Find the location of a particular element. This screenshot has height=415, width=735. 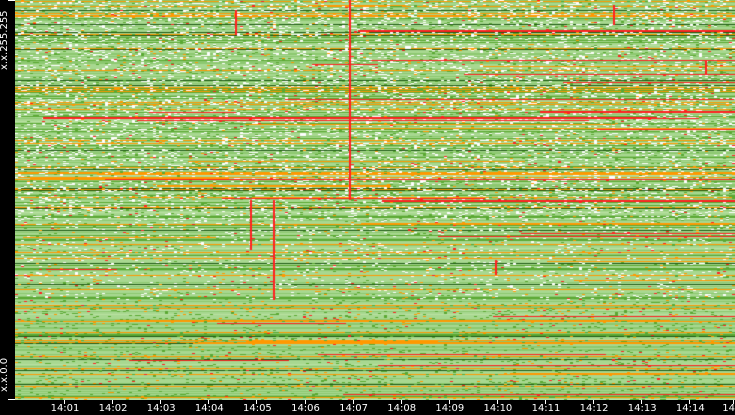

x-tick-label: 14 is located at coordinates (728, 408).